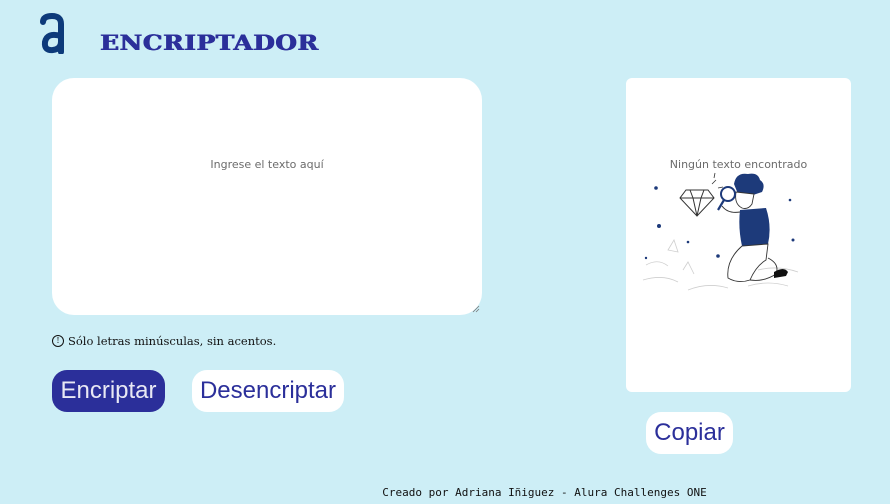  Describe the element at coordinates (209, 42) in the screenshot. I see `app-title: ENCRIPTADOR` at that location.